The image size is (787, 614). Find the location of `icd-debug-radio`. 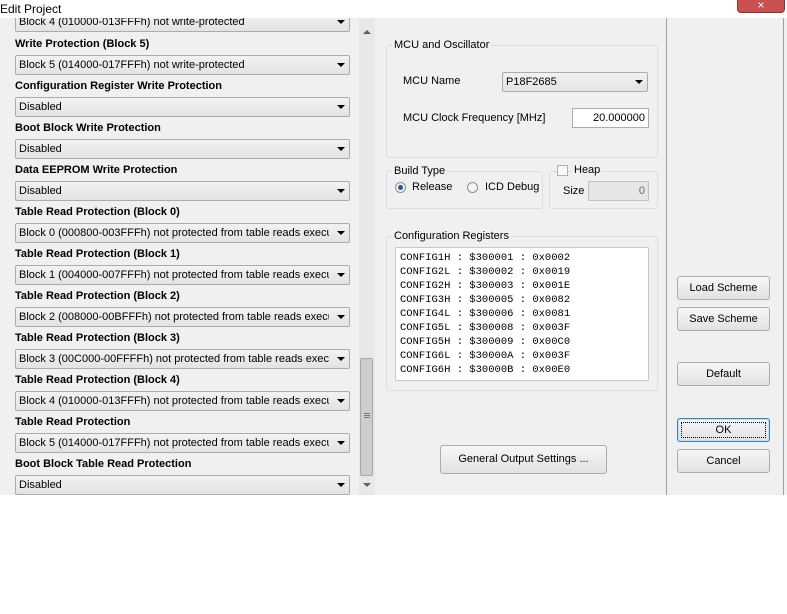

icd-debug-radio is located at coordinates (472, 187).